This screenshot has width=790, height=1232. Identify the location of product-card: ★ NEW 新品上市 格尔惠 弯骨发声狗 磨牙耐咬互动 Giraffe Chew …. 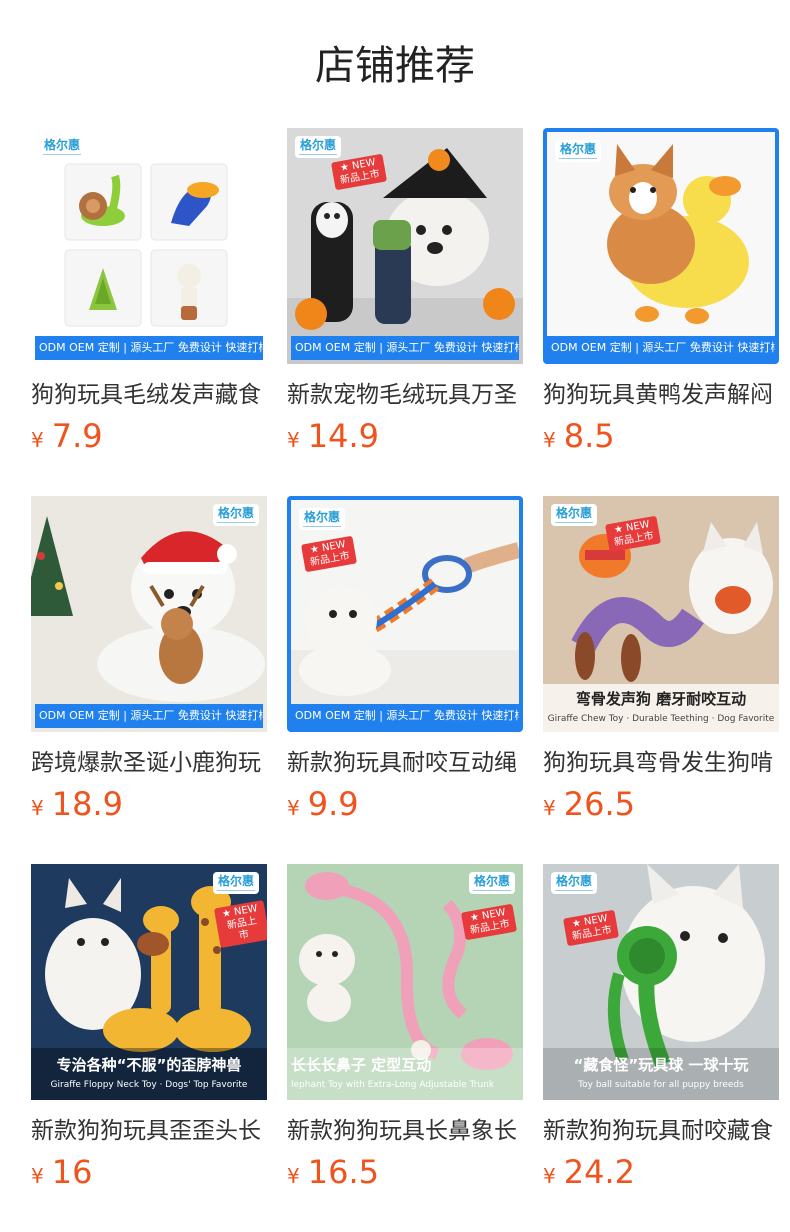
(661, 663).